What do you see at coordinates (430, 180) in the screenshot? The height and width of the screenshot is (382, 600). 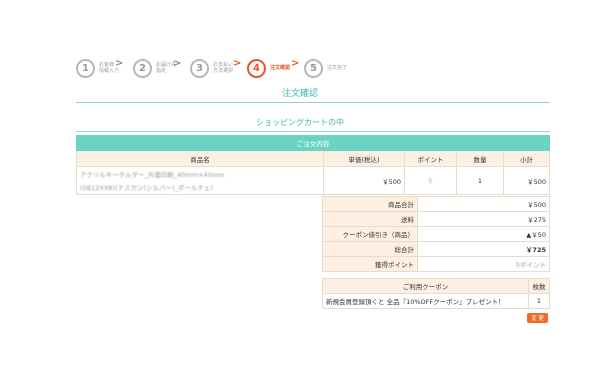 I see `points: 5` at bounding box center [430, 180].